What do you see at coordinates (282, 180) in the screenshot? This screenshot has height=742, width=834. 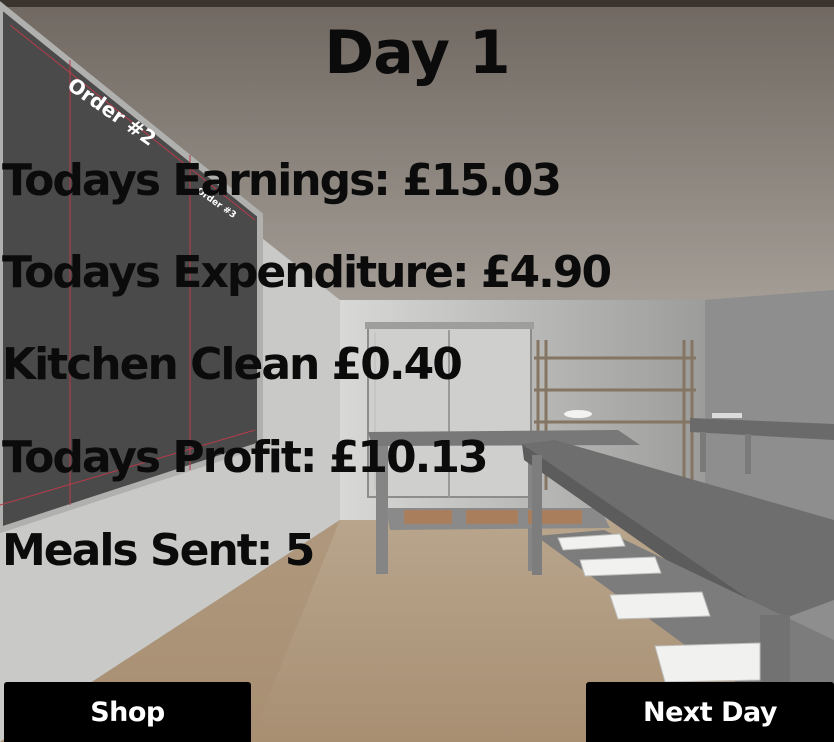 I see `todays-earnings: Todays Earnings: £15.03` at bounding box center [282, 180].